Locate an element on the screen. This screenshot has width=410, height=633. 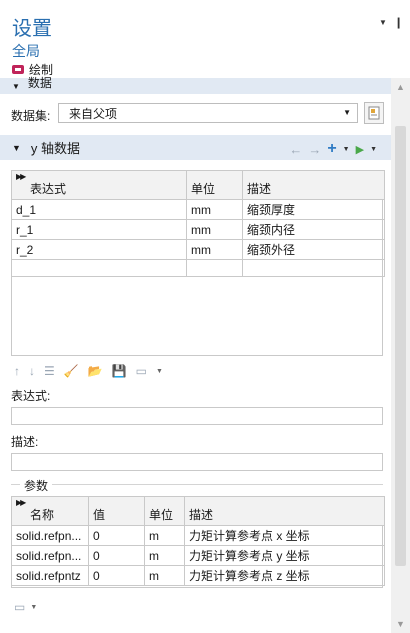
table-header-row: ▶▶ 表达式 单位 描述 is located at coordinates (198, 185).